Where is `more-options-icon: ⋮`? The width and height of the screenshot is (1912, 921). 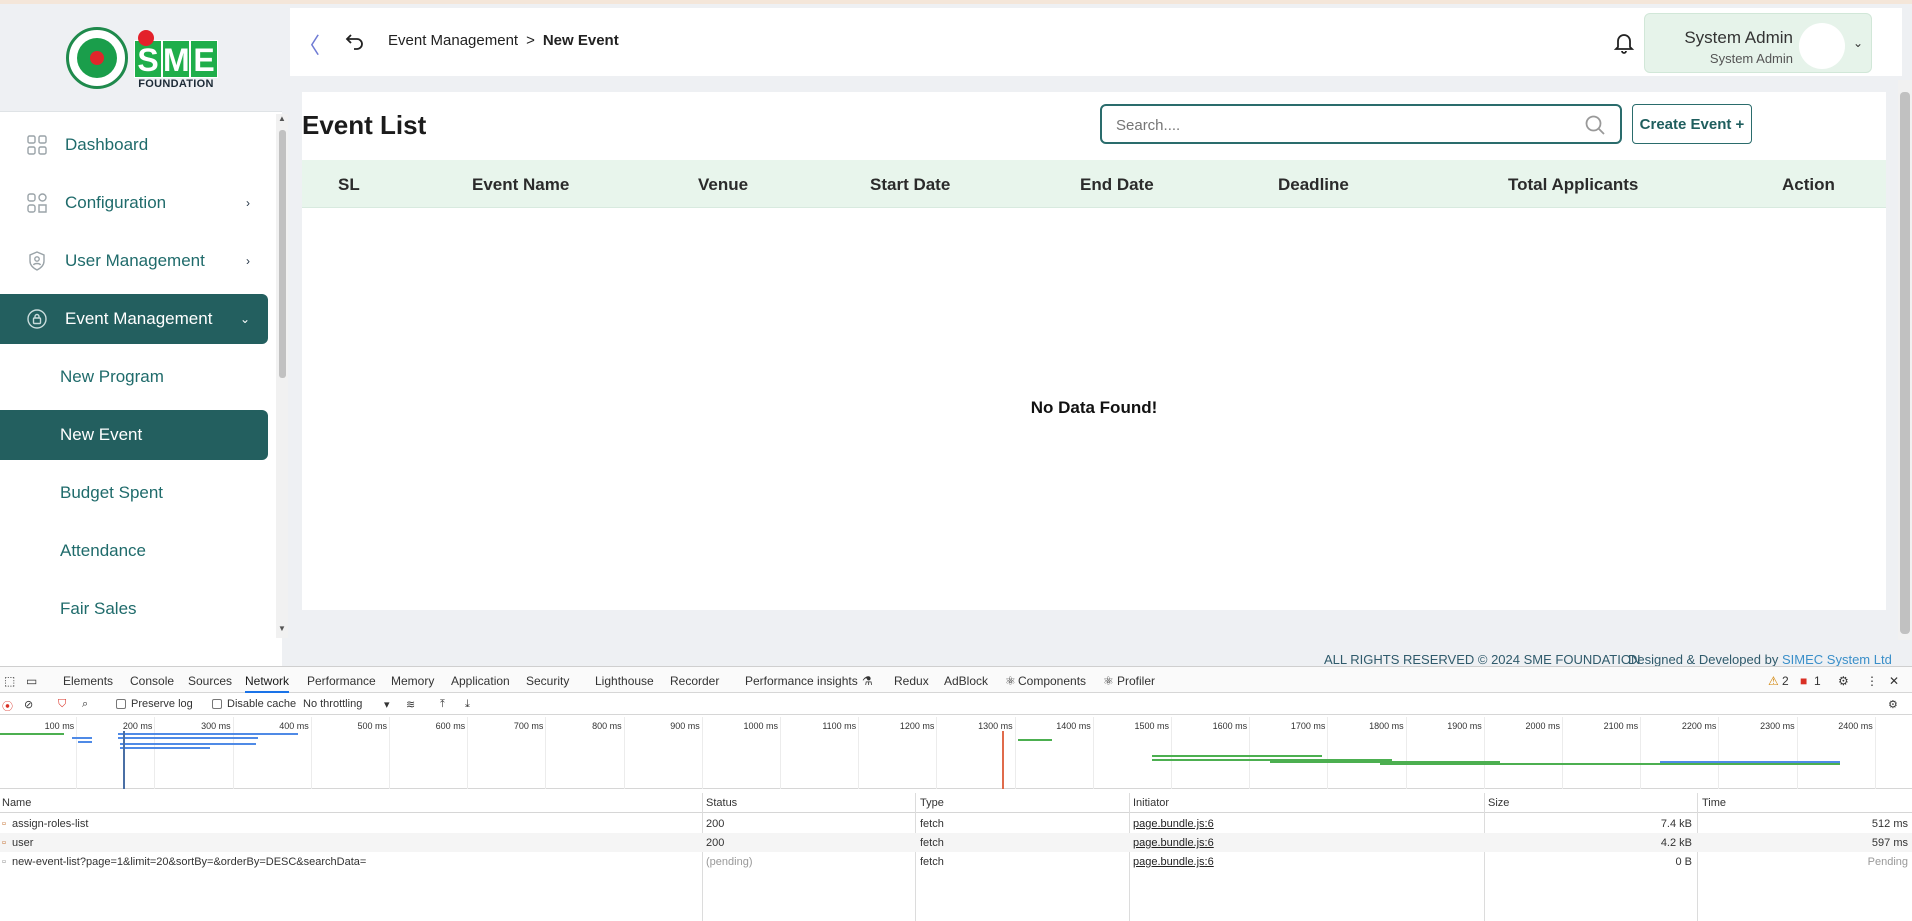 more-options-icon: ⋮ is located at coordinates (1872, 681).